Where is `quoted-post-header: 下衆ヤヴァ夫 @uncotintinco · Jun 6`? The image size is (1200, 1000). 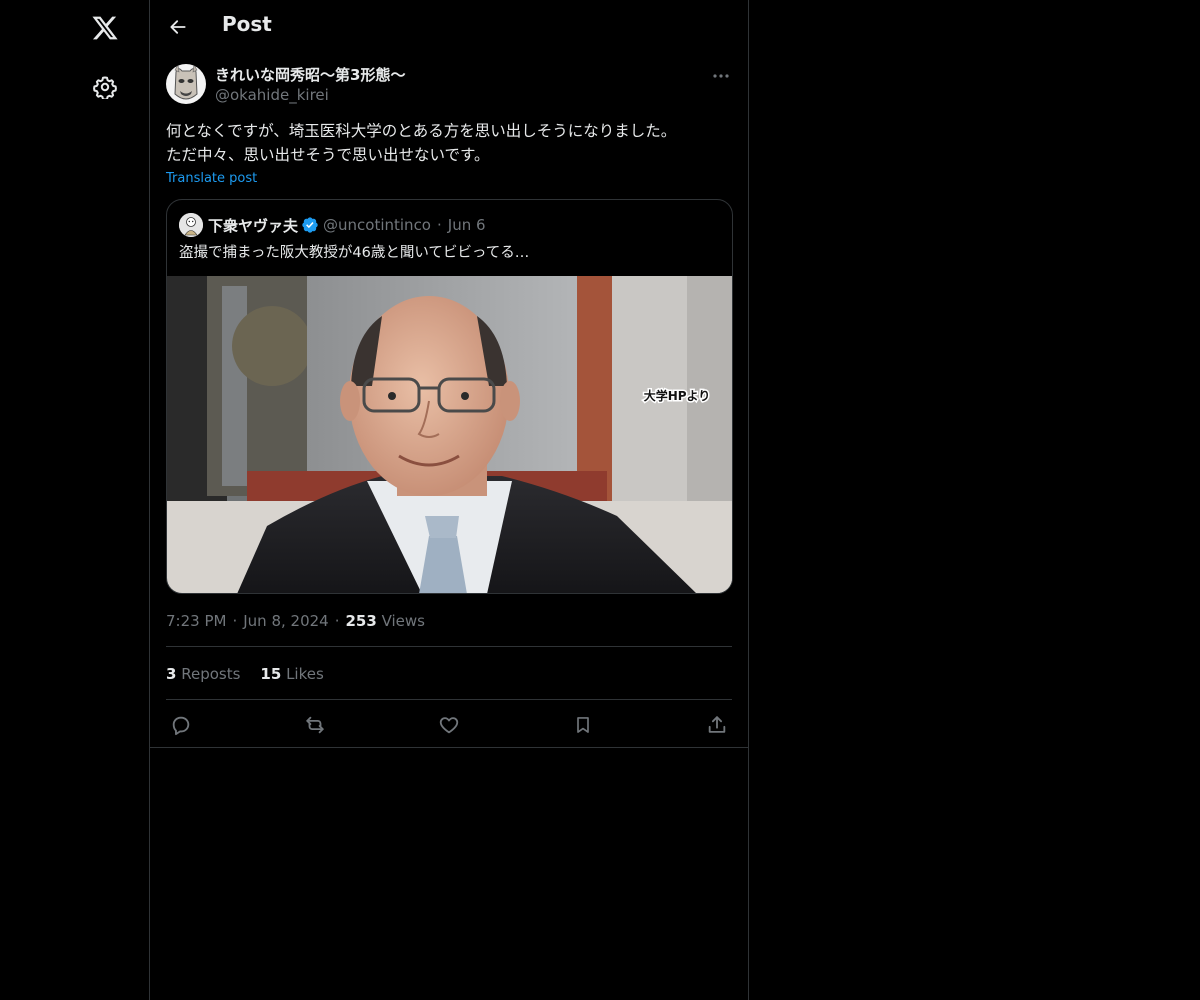
quoted-post-header: 下衆ヤヴァ夫 @uncotintinco · Jun 6 is located at coordinates (332, 225).